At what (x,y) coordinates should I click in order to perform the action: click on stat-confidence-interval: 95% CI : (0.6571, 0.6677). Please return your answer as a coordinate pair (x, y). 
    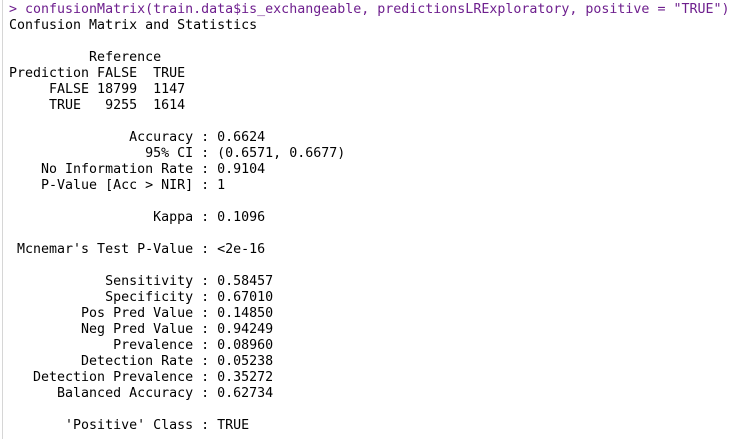
    Looking at the image, I should click on (177, 153).